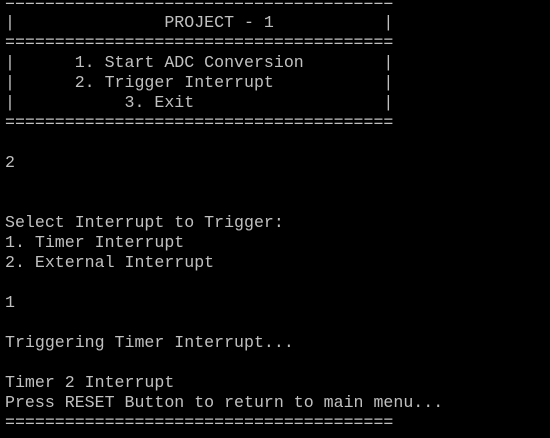 Image resolution: width=550 pixels, height=438 pixels. I want to click on user-input-interrupt-choice: 1, so click(10, 302).